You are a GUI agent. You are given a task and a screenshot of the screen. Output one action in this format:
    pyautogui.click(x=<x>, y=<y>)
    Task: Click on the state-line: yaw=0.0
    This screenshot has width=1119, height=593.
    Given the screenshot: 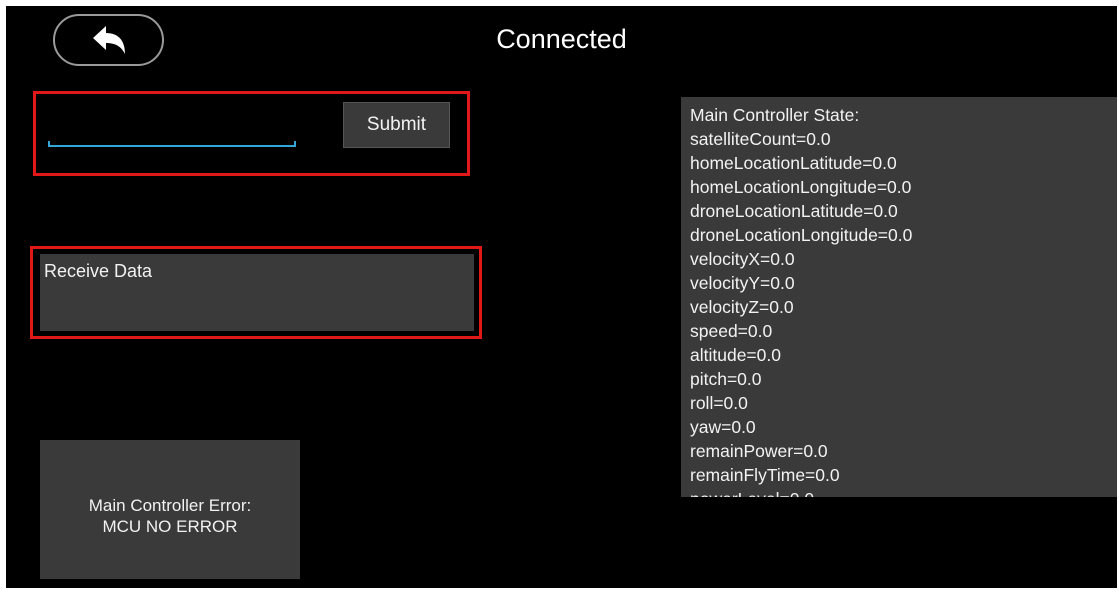 What is the action you would take?
    pyautogui.click(x=723, y=427)
    